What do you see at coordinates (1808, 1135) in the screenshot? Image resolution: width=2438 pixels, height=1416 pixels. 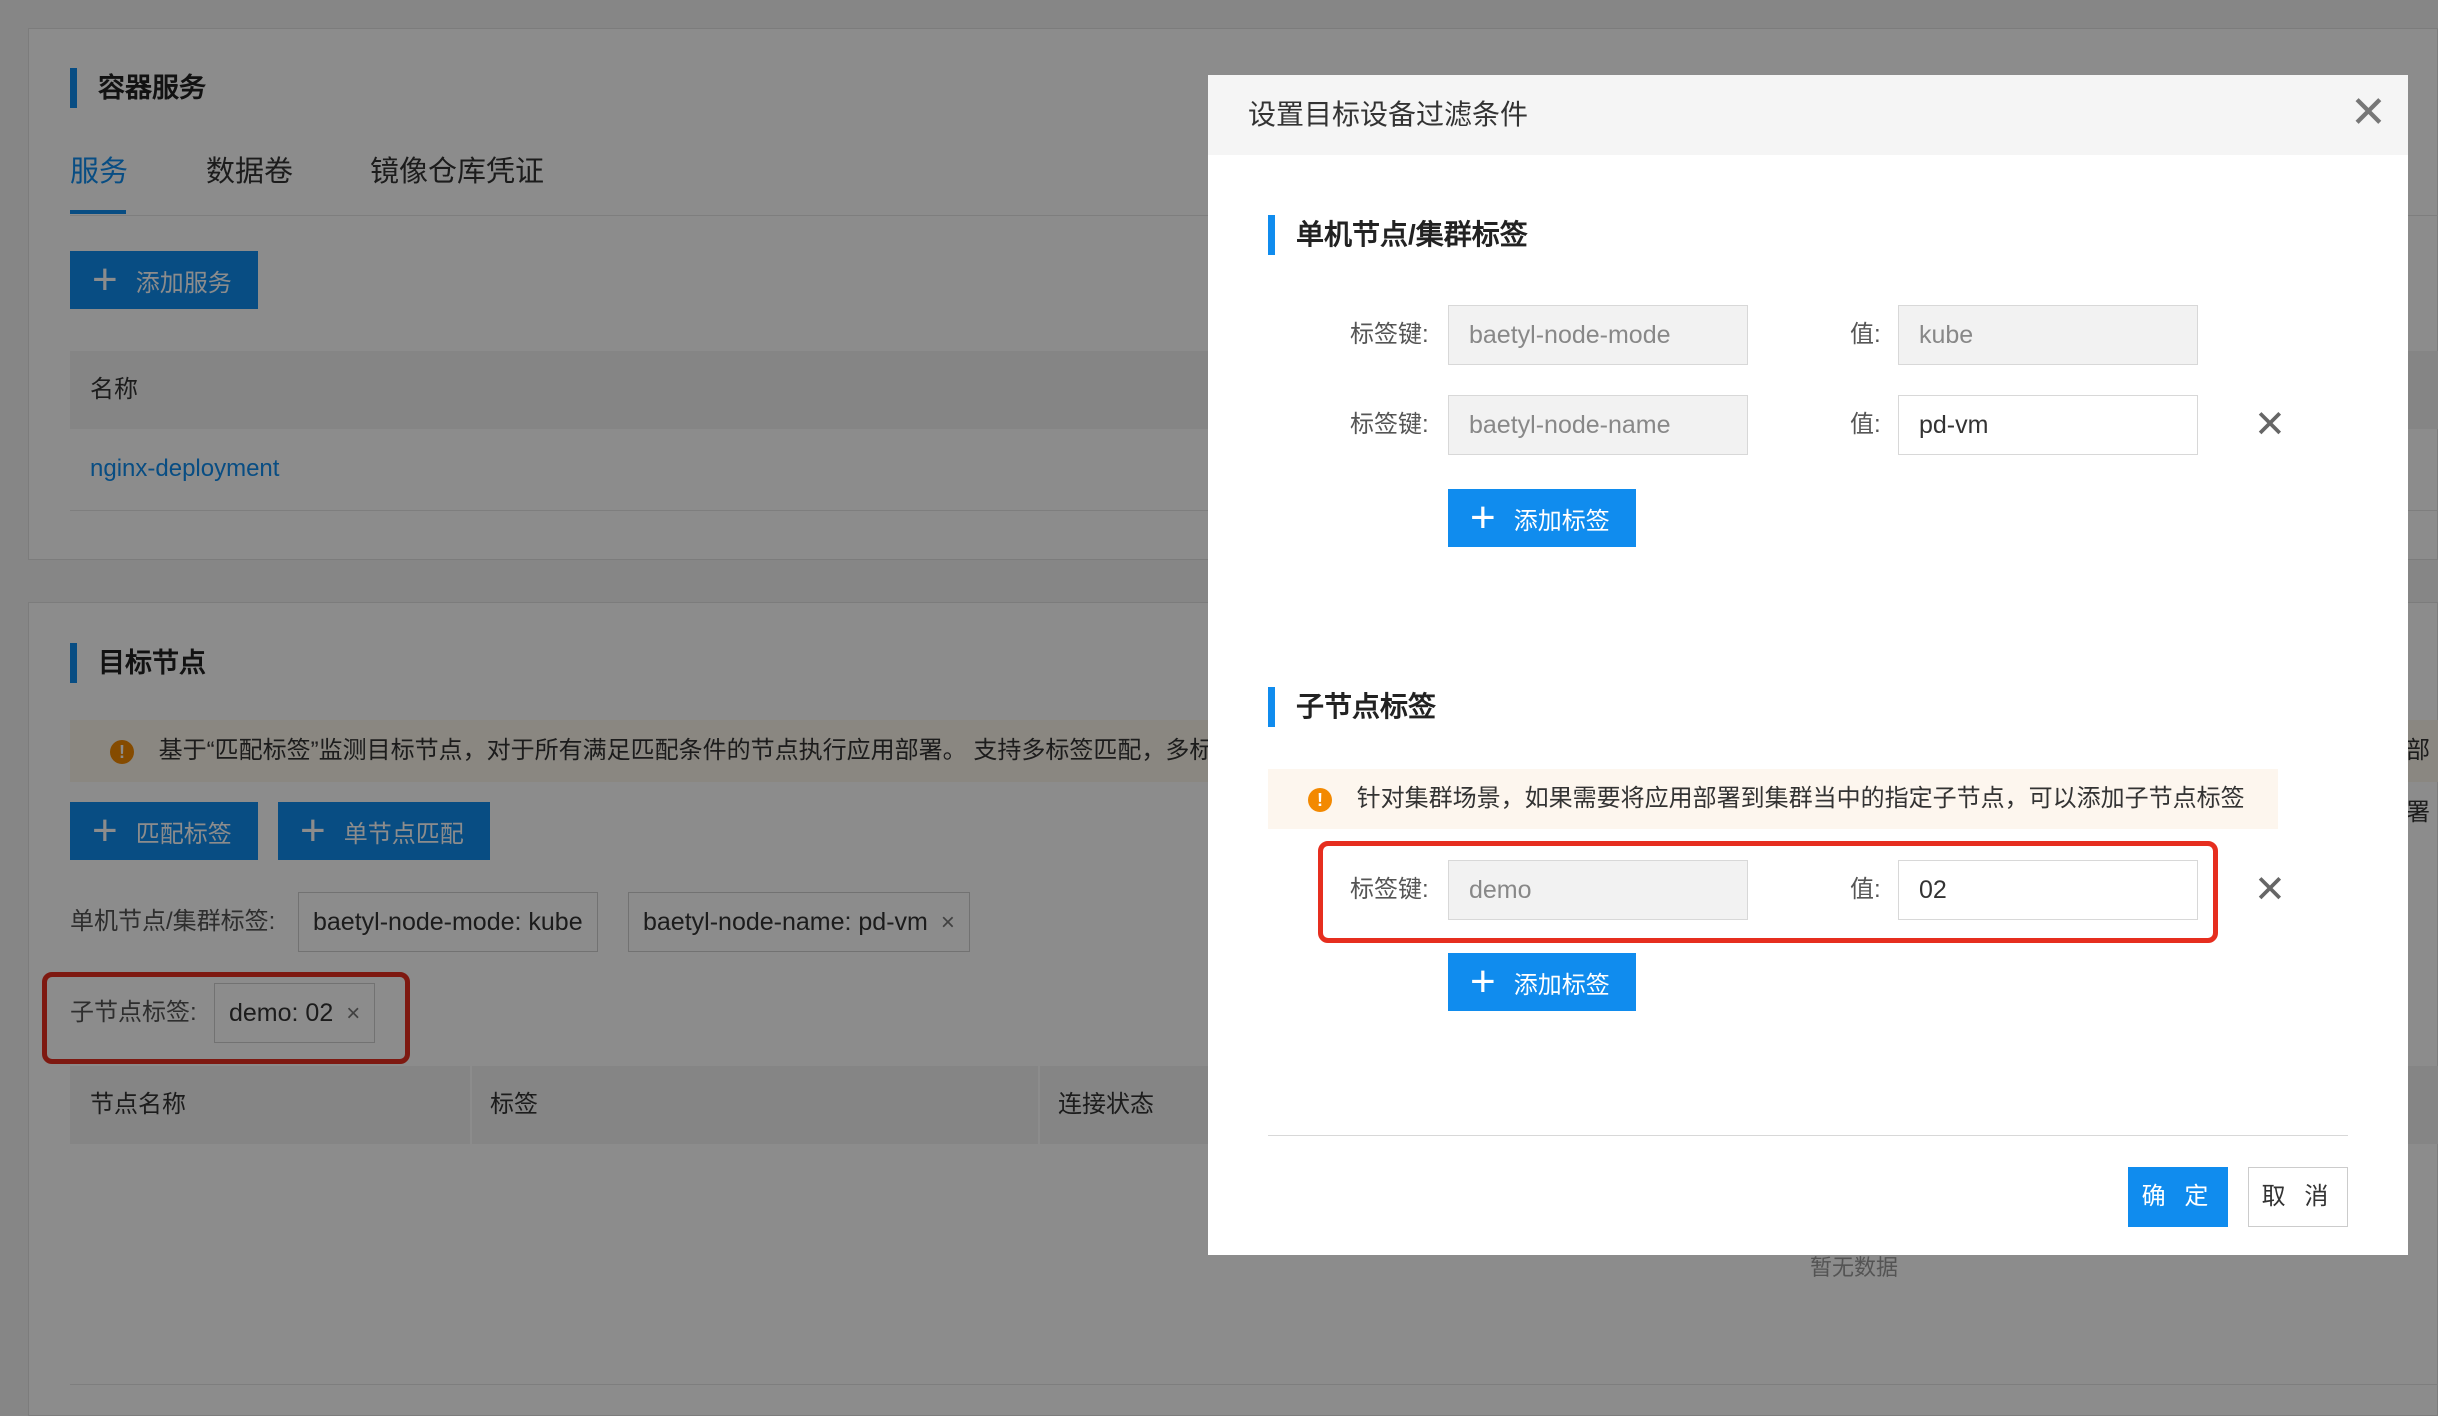 I see `dialog-footer-divider` at bounding box center [1808, 1135].